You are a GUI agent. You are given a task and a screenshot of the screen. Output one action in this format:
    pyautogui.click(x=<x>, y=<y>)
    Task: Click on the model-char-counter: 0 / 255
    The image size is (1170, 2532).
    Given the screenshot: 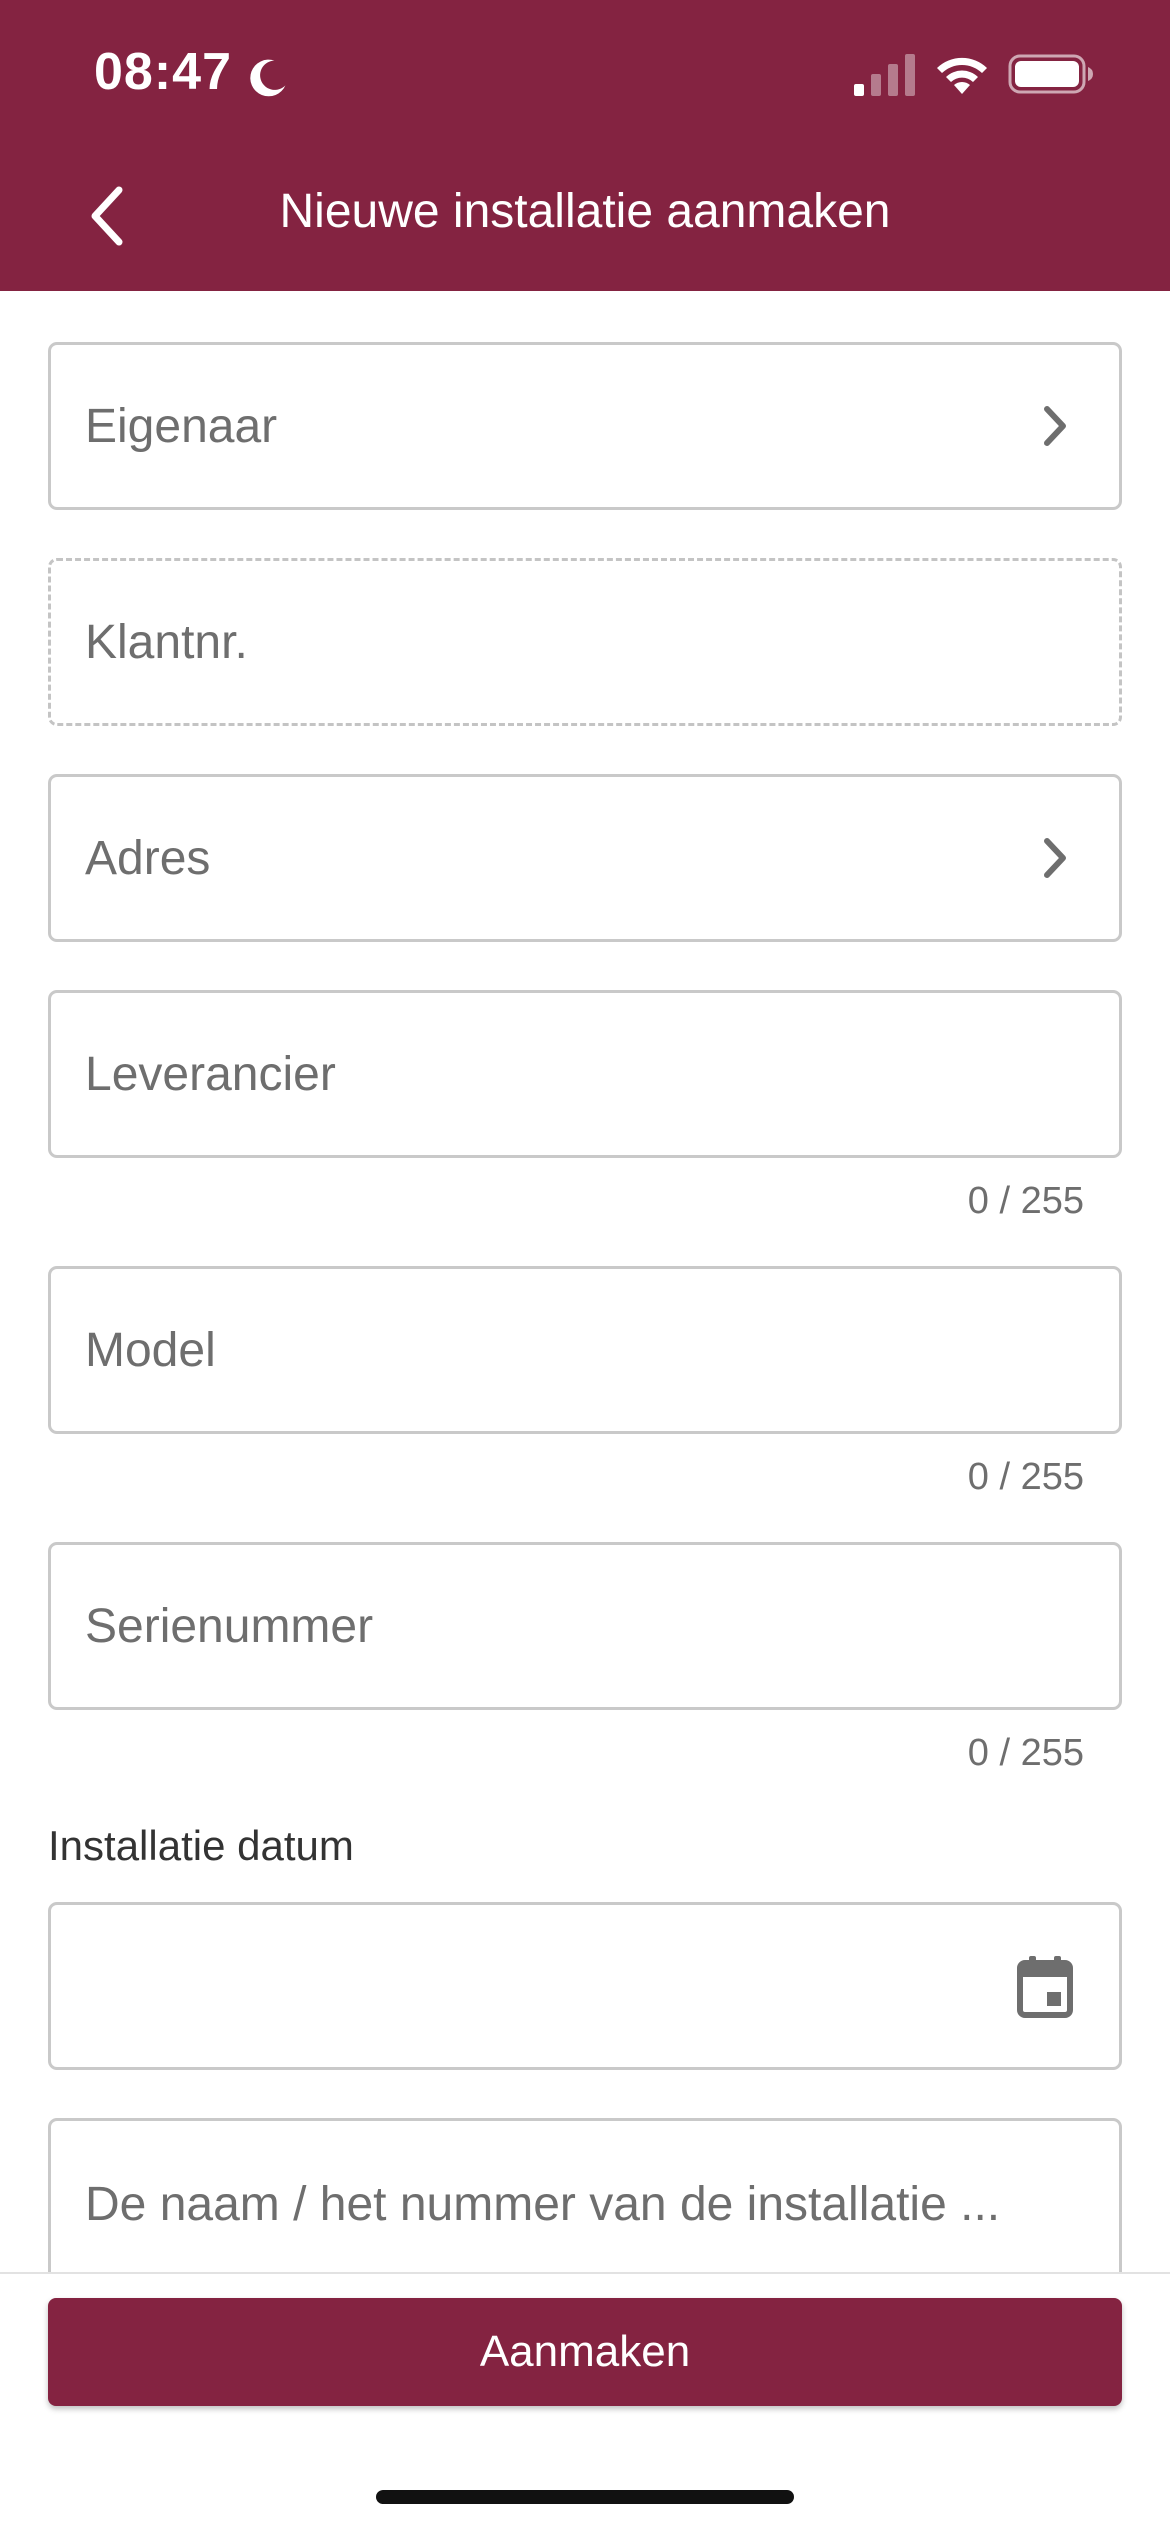 What is the action you would take?
    pyautogui.click(x=1025, y=1477)
    